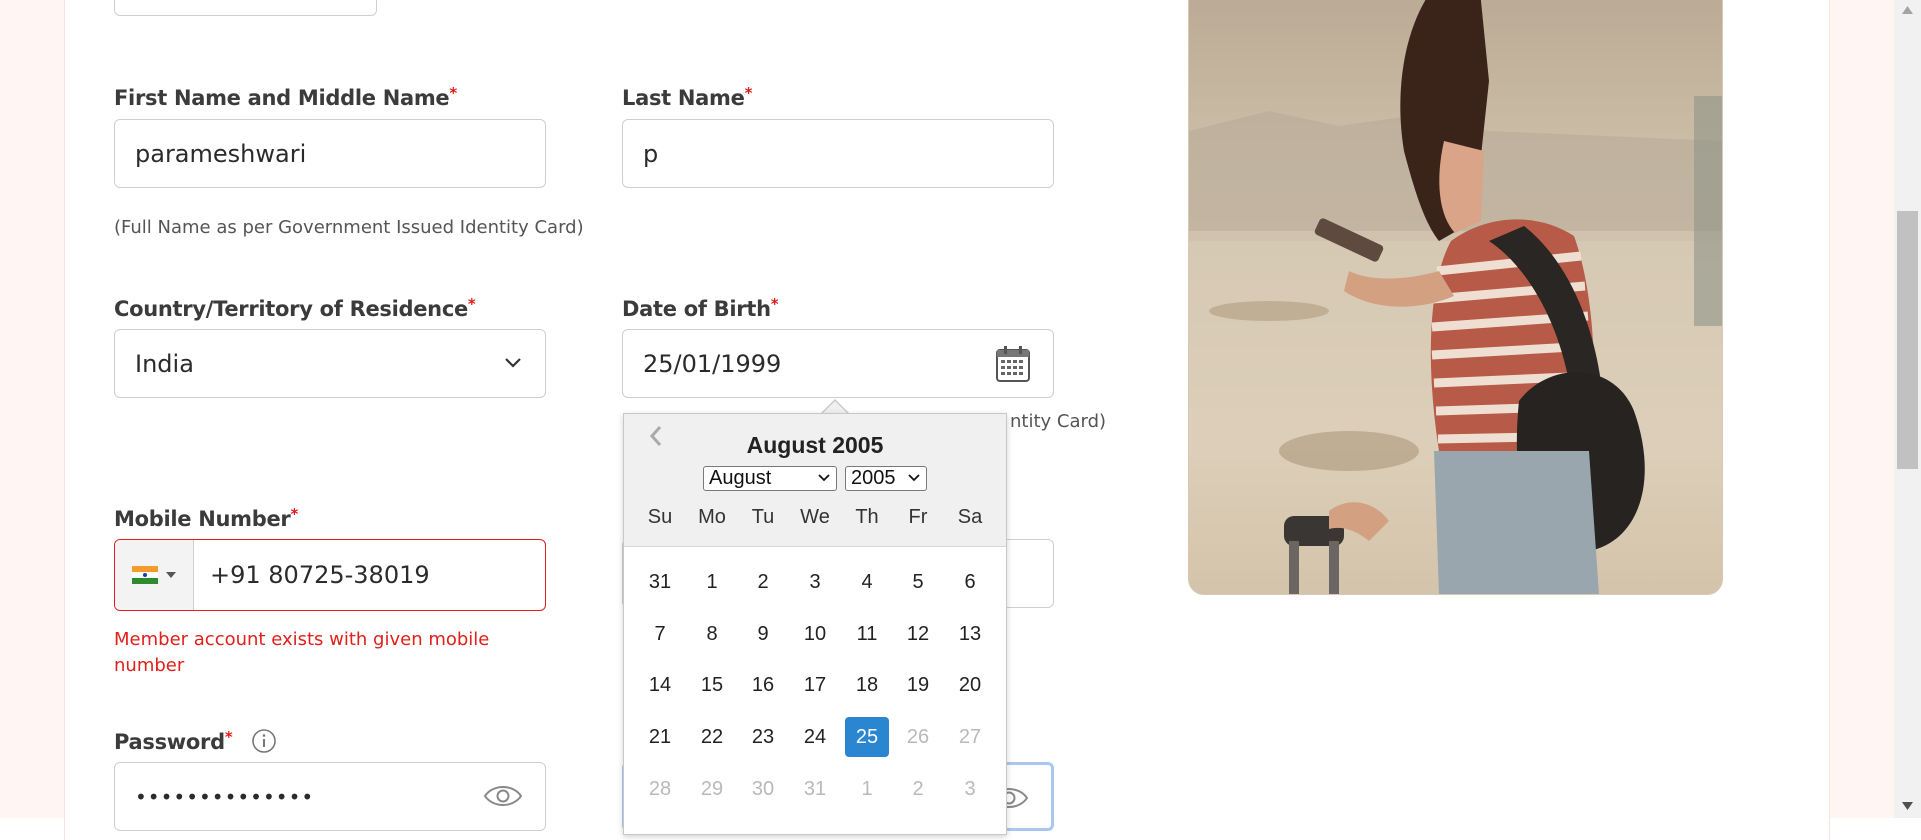  I want to click on calendar-day: 16, so click(763, 685).